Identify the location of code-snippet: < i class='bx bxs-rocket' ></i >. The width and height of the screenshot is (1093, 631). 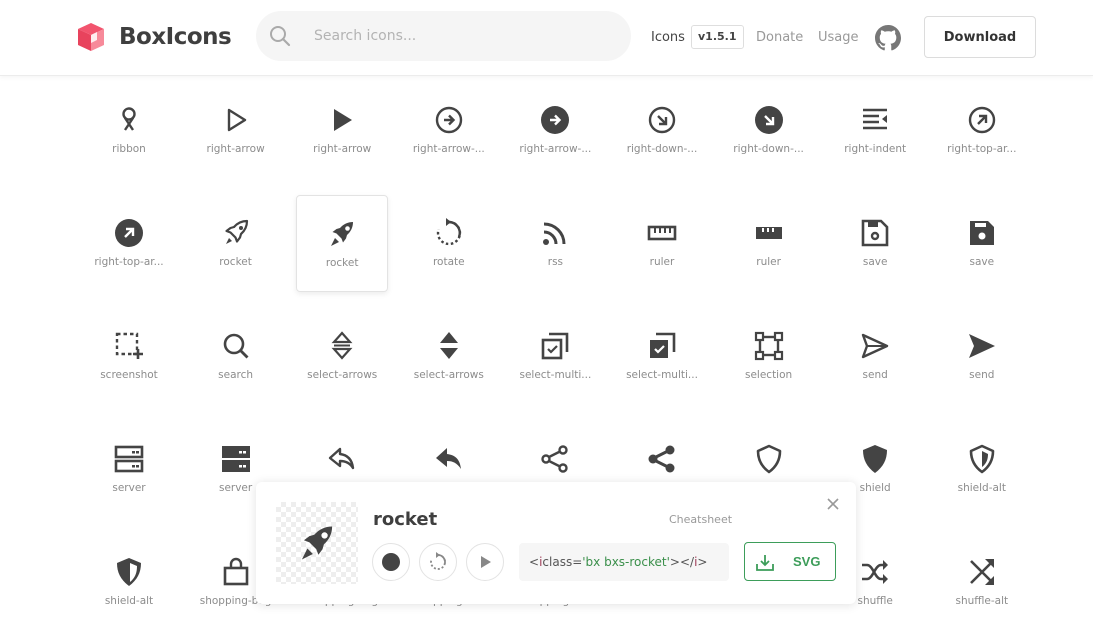
(624, 562).